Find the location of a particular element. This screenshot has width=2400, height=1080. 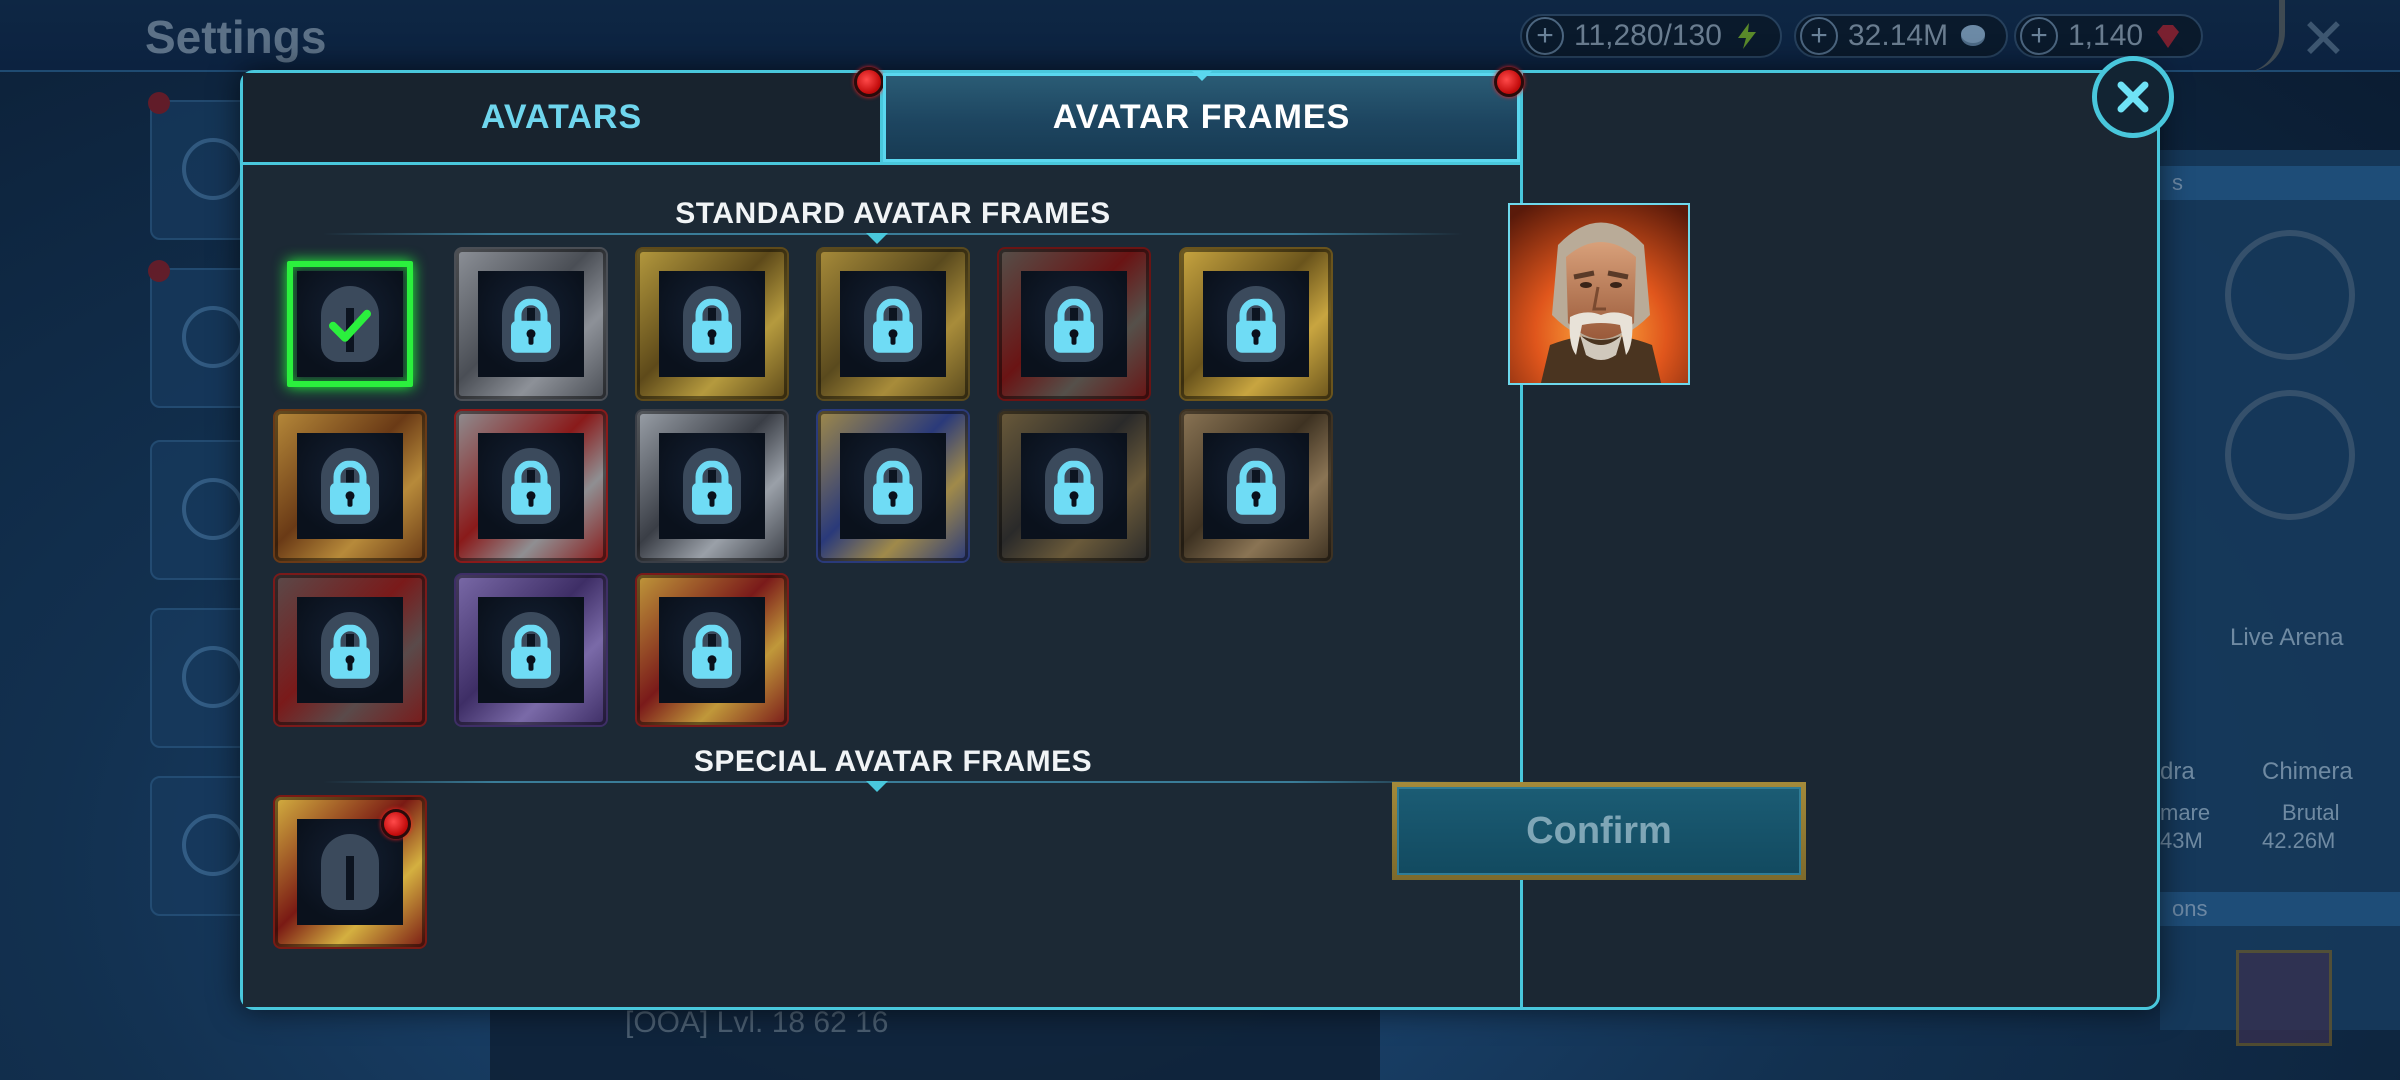

frame-bronze-skull is located at coordinates (1256, 486).